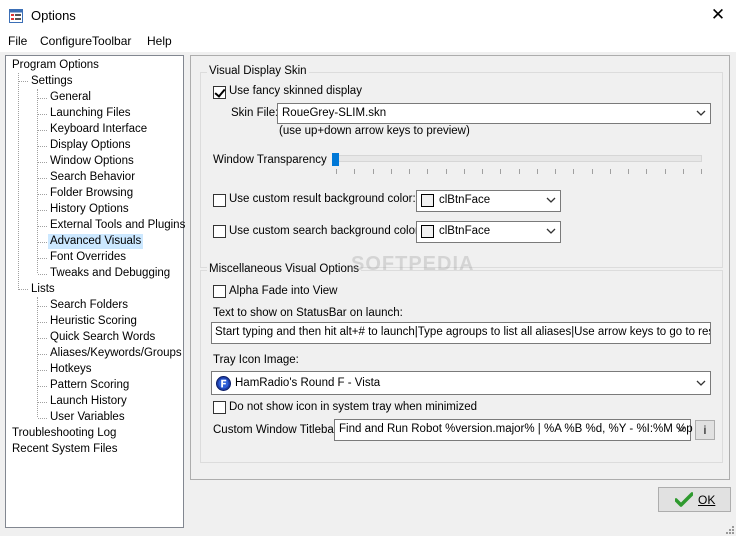  Describe the element at coordinates (255, 113) in the screenshot. I see `skin-file-label: Skin File:` at that location.